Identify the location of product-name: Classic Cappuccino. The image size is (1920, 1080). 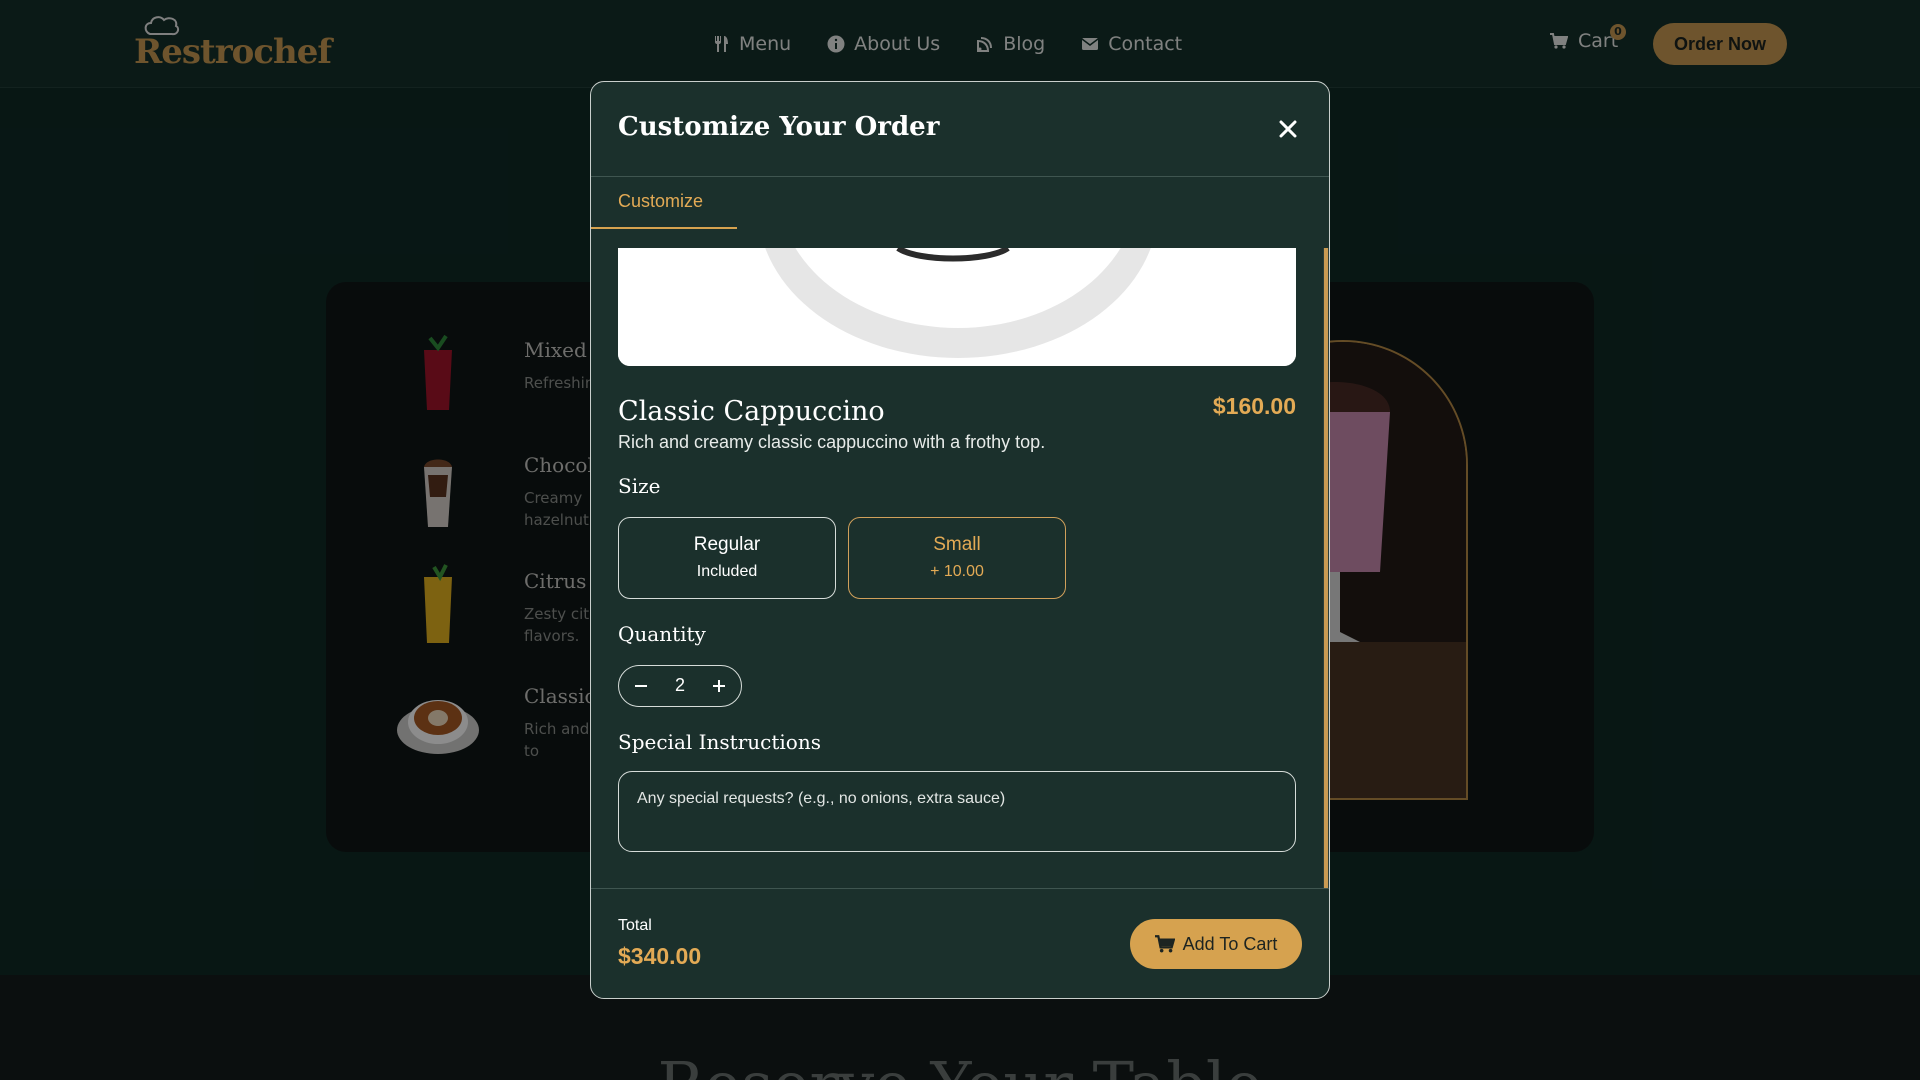
(751, 411).